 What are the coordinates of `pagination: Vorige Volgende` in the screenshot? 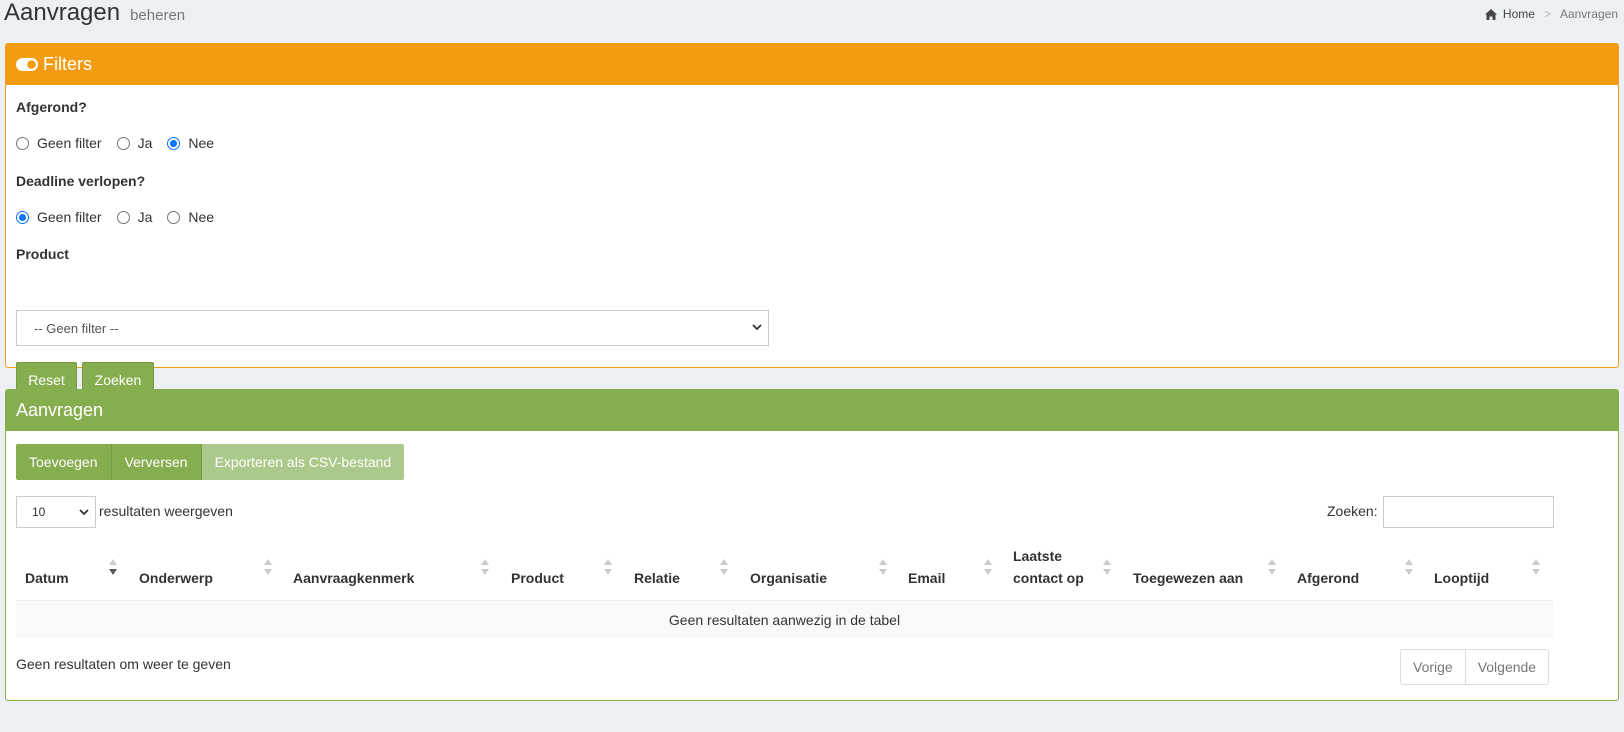 It's located at (1475, 667).